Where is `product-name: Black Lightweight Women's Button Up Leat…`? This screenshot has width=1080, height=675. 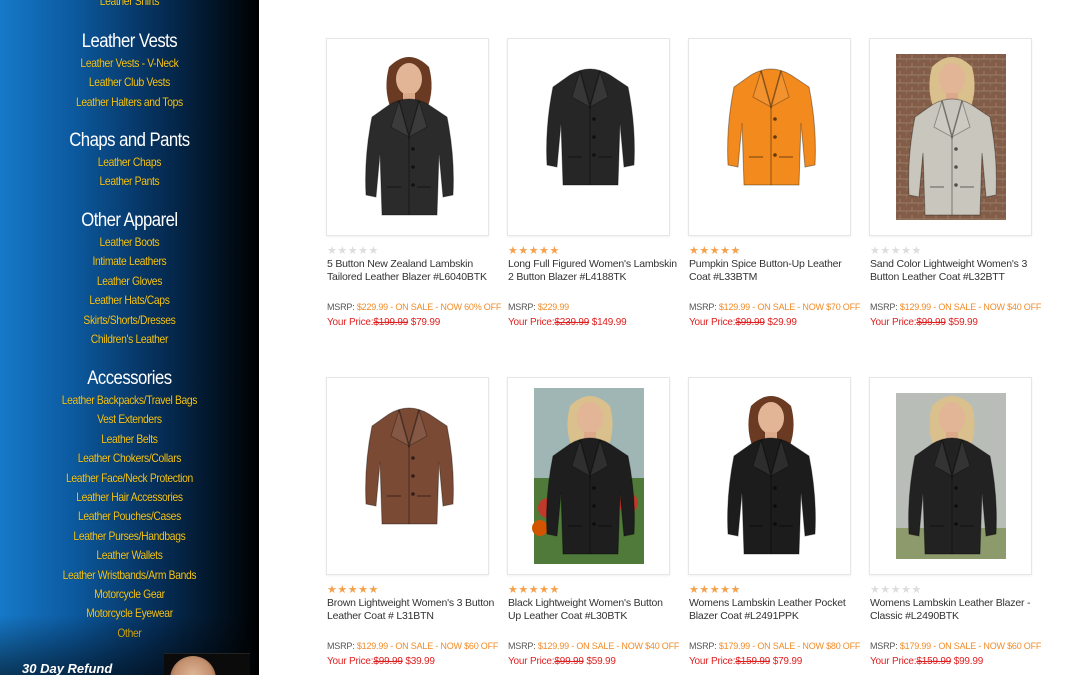 product-name: Black Lightweight Women's Button Up Leat… is located at coordinates (593, 610).